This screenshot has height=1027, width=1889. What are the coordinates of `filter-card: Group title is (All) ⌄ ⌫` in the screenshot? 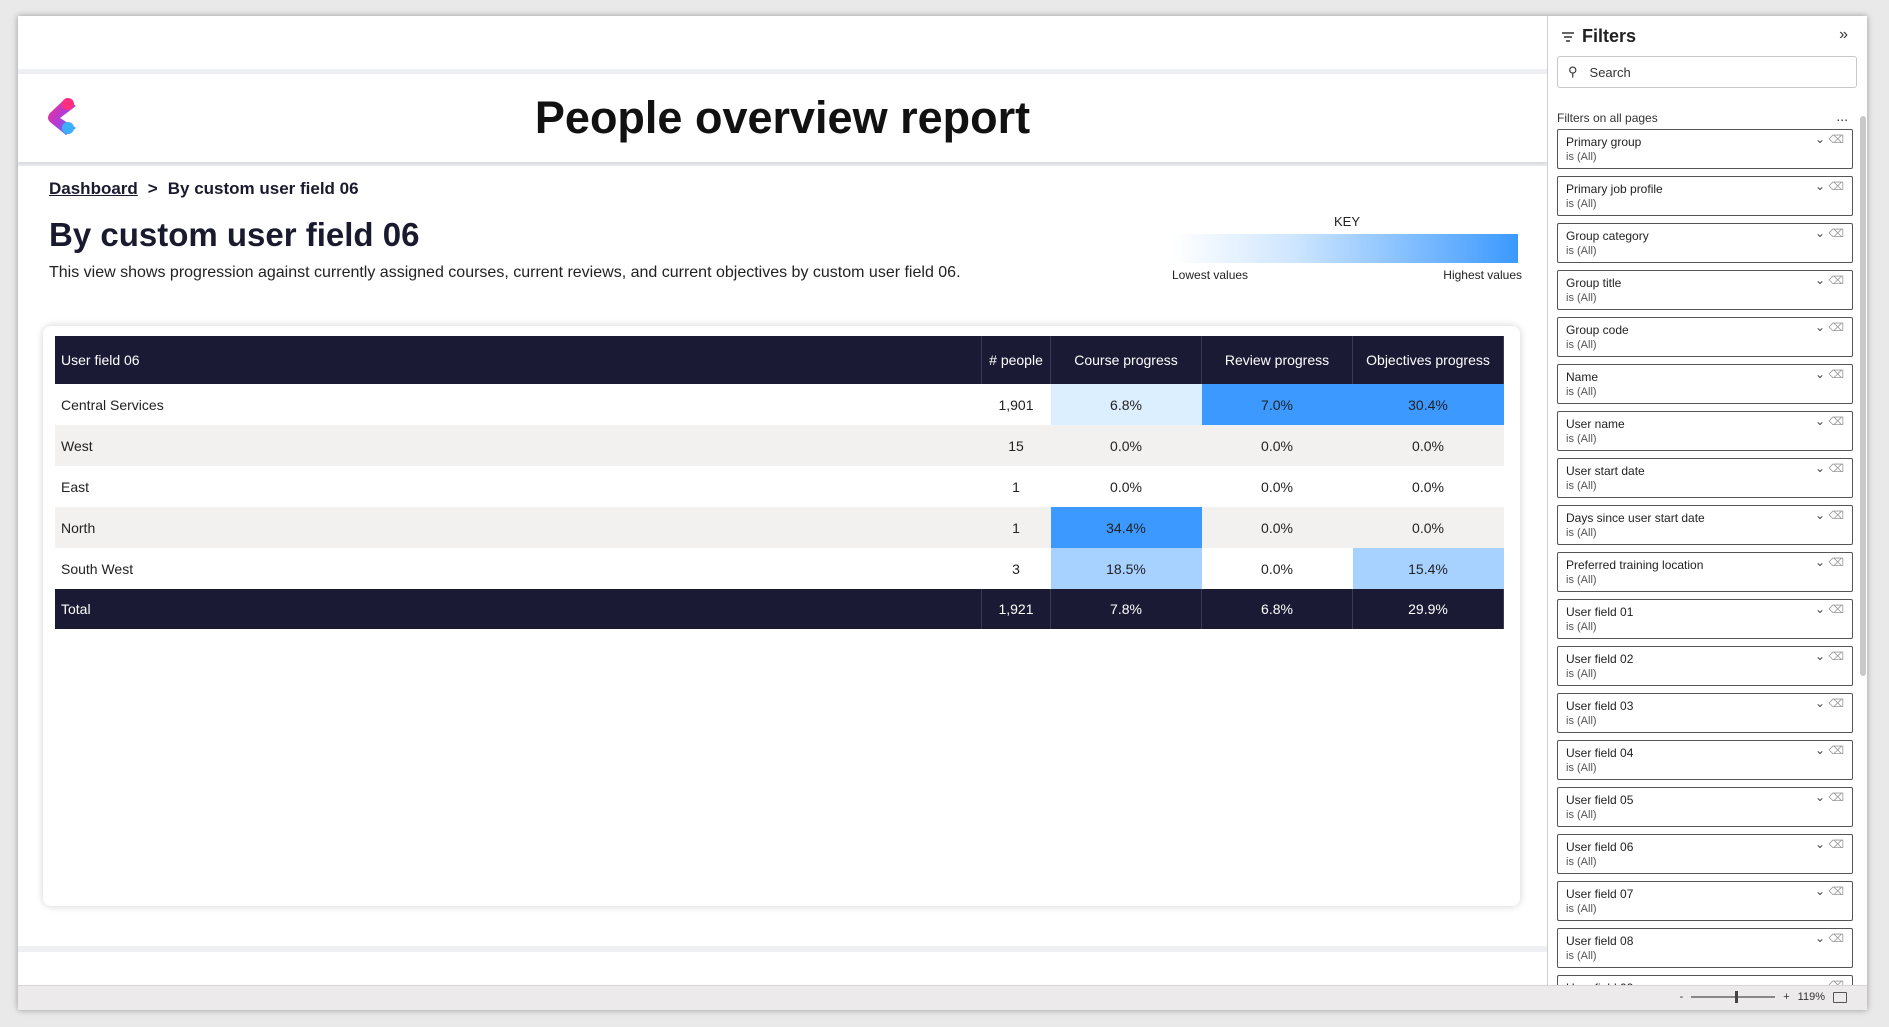 It's located at (1705, 290).